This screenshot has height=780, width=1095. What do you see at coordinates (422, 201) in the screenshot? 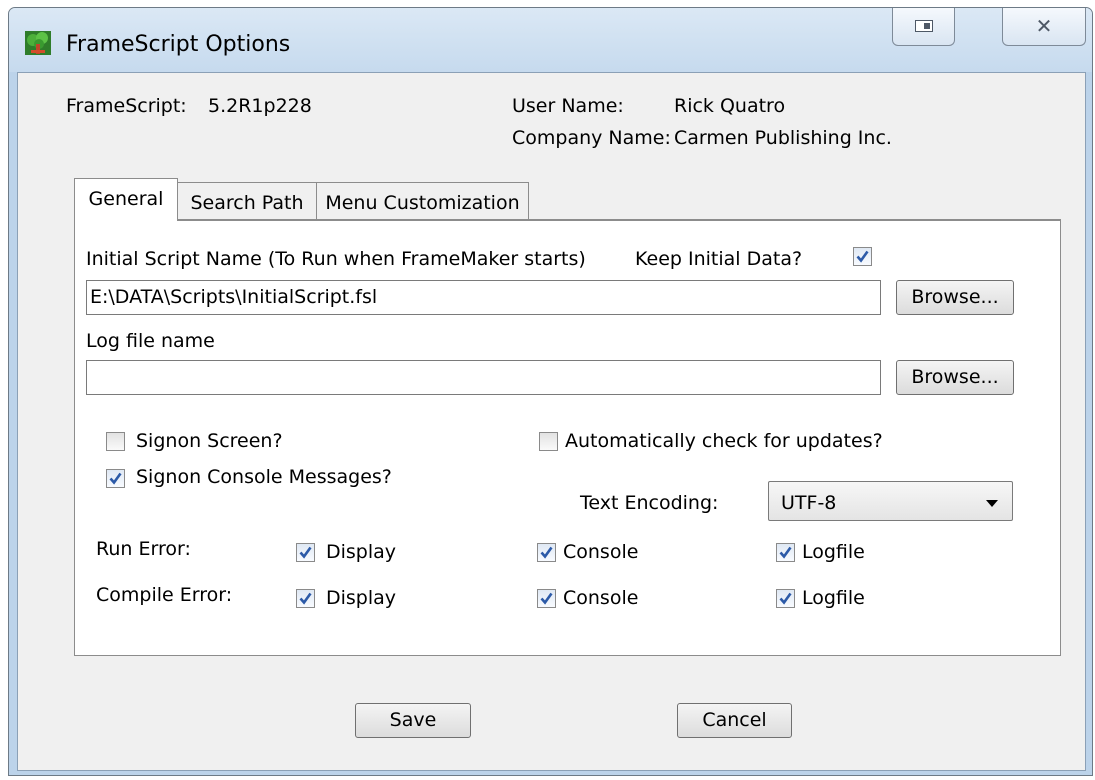
I see `tab-menu-customization: Menu Customization` at bounding box center [422, 201].